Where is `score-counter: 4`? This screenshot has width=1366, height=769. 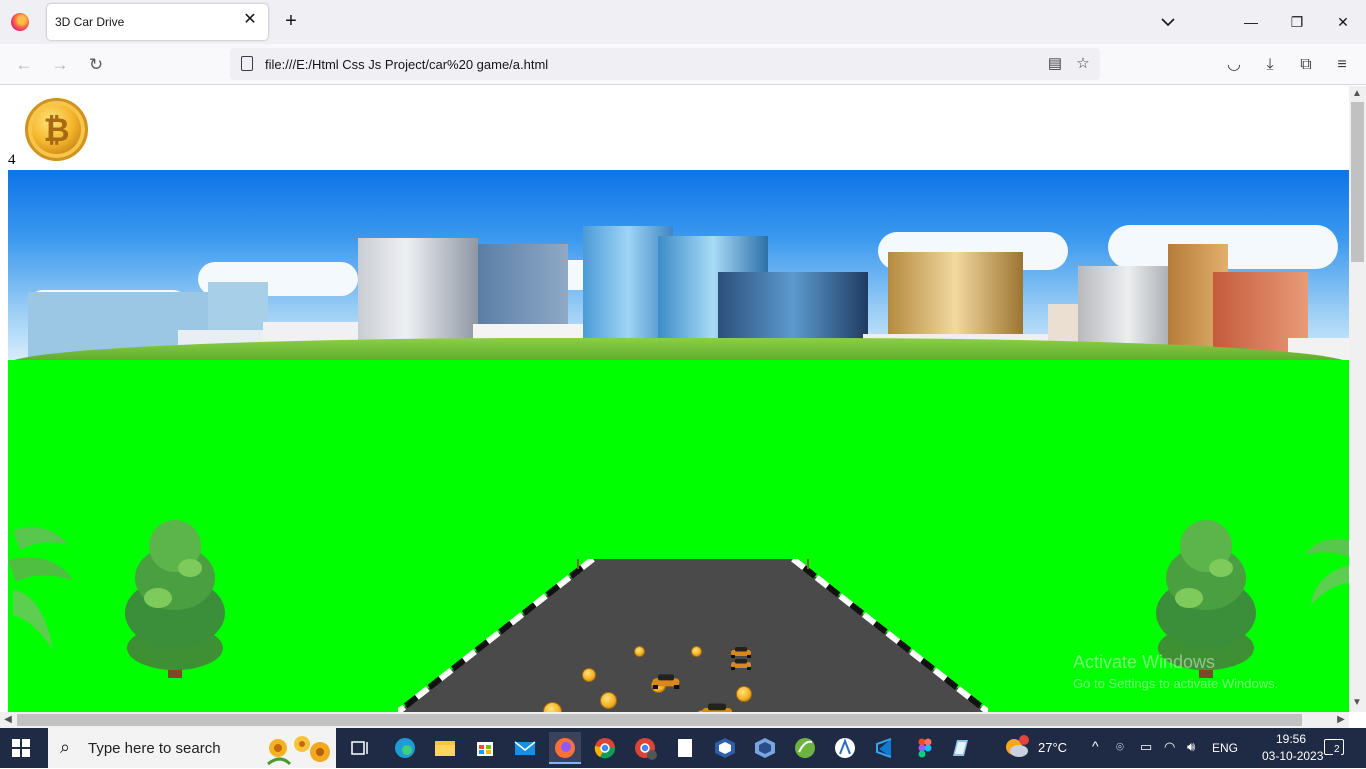
score-counter: 4 is located at coordinates (12, 160).